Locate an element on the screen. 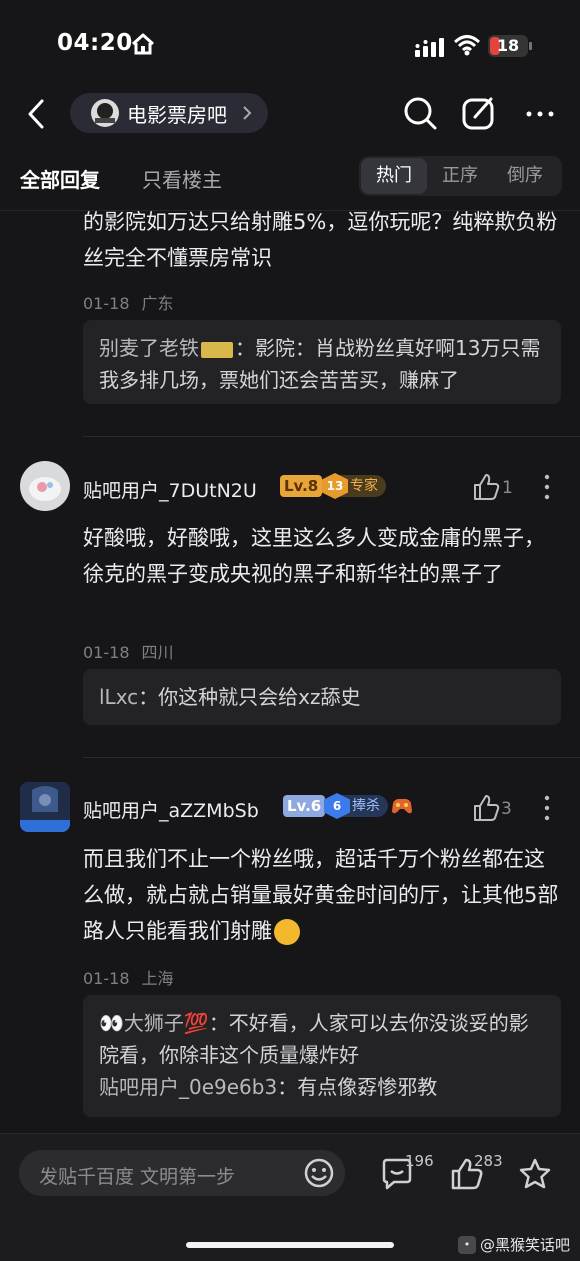 This screenshot has height=1261, width=580. reply-user: 别麦了老铁 is located at coordinates (149, 348).